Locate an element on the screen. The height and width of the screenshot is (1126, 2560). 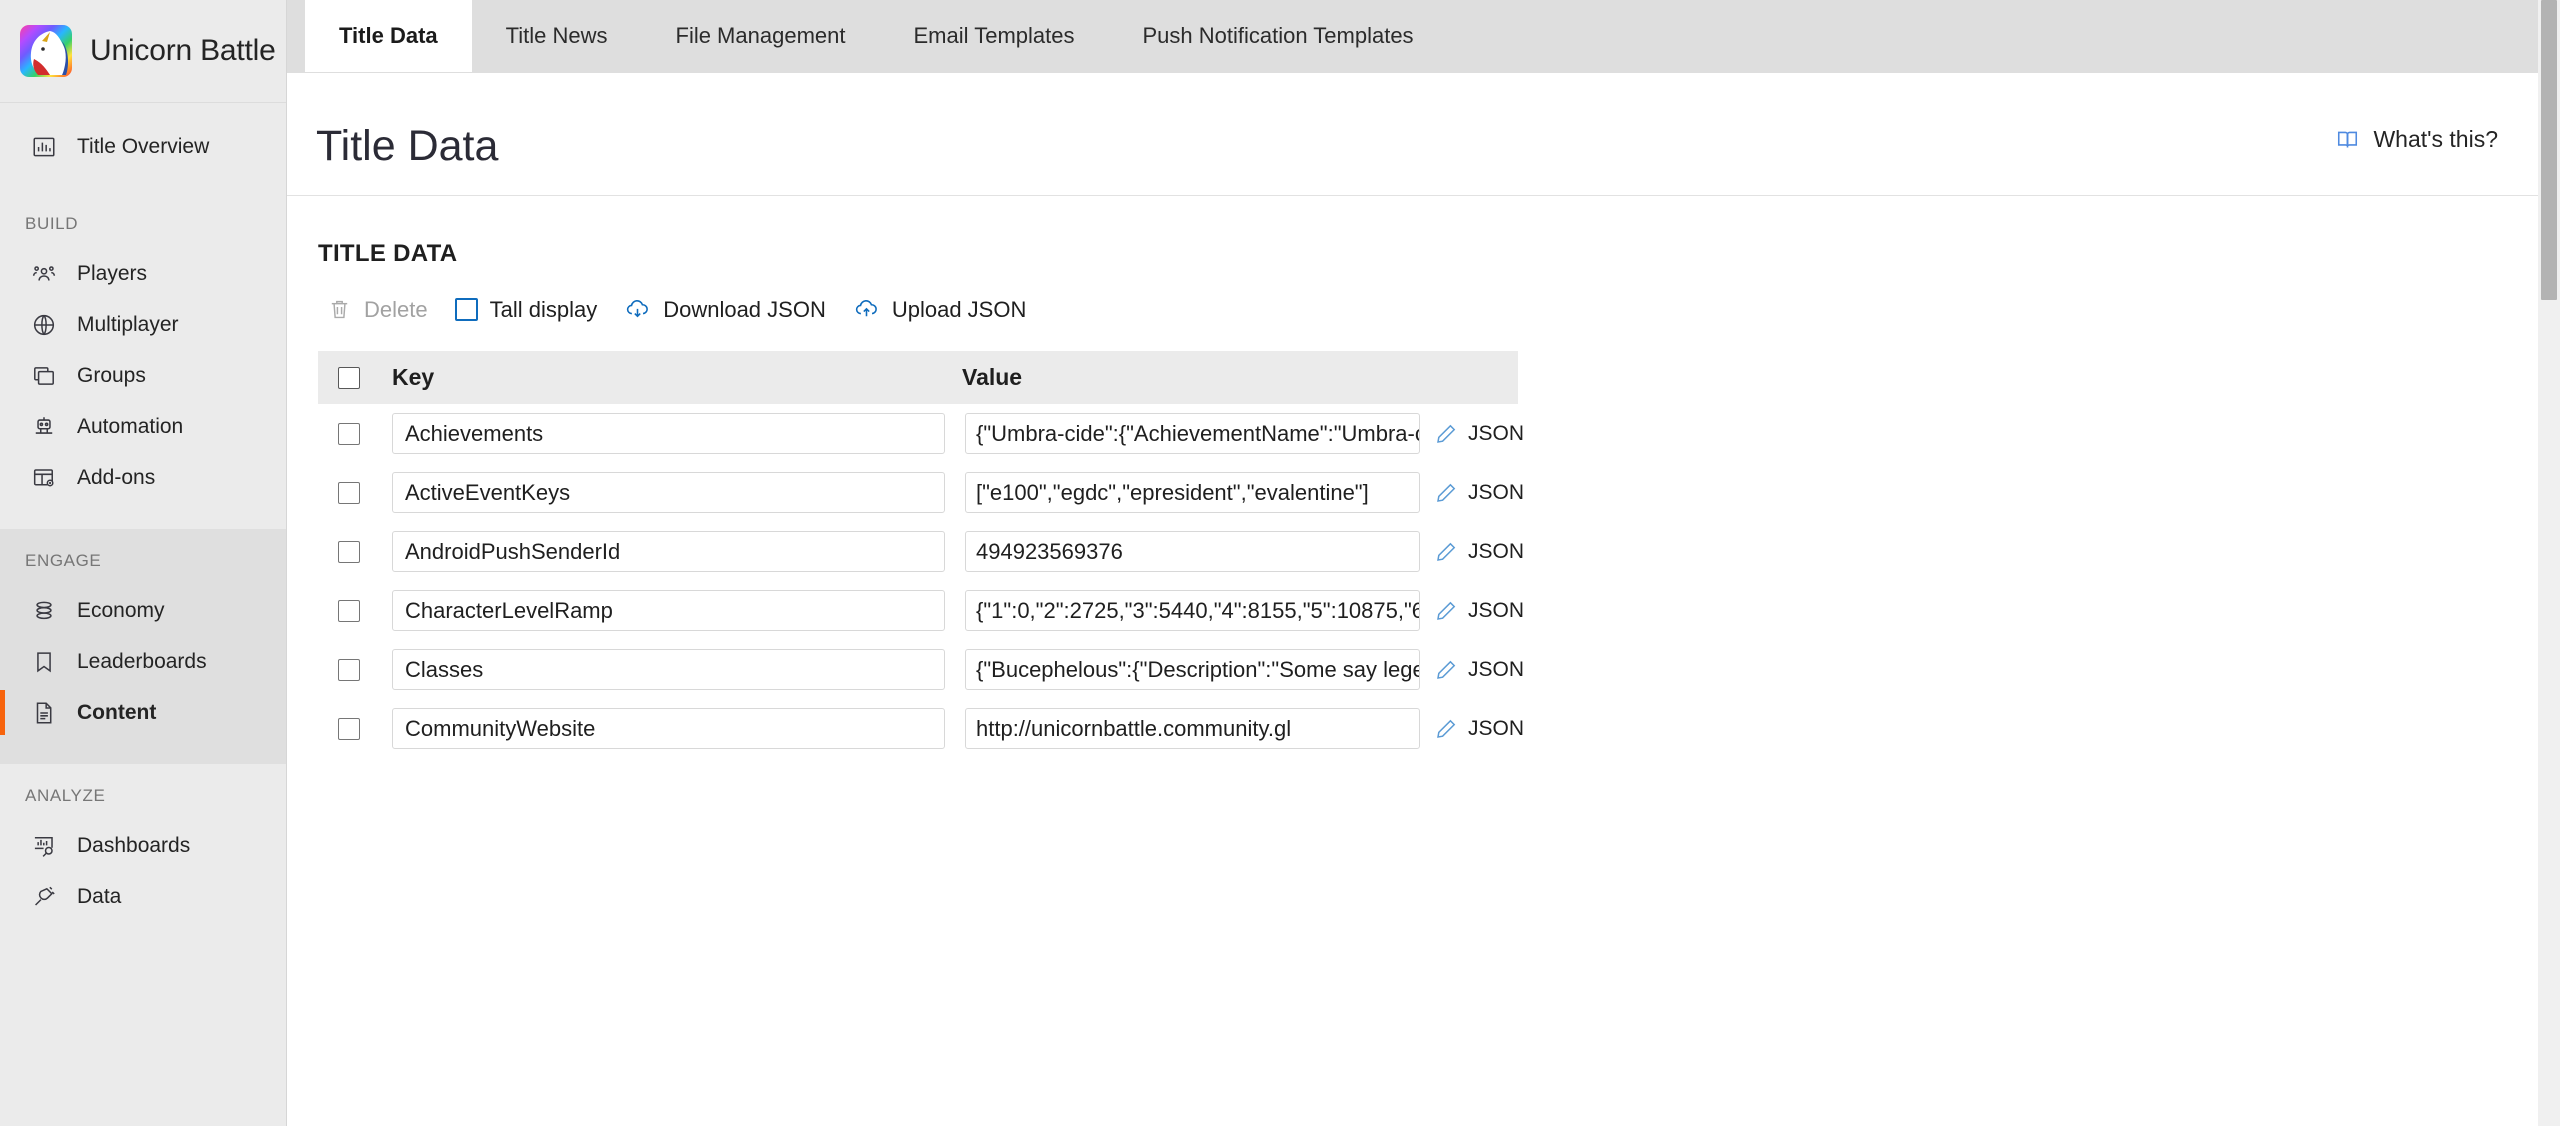
nav-group-top: Title Overview is located at coordinates (143, 147).